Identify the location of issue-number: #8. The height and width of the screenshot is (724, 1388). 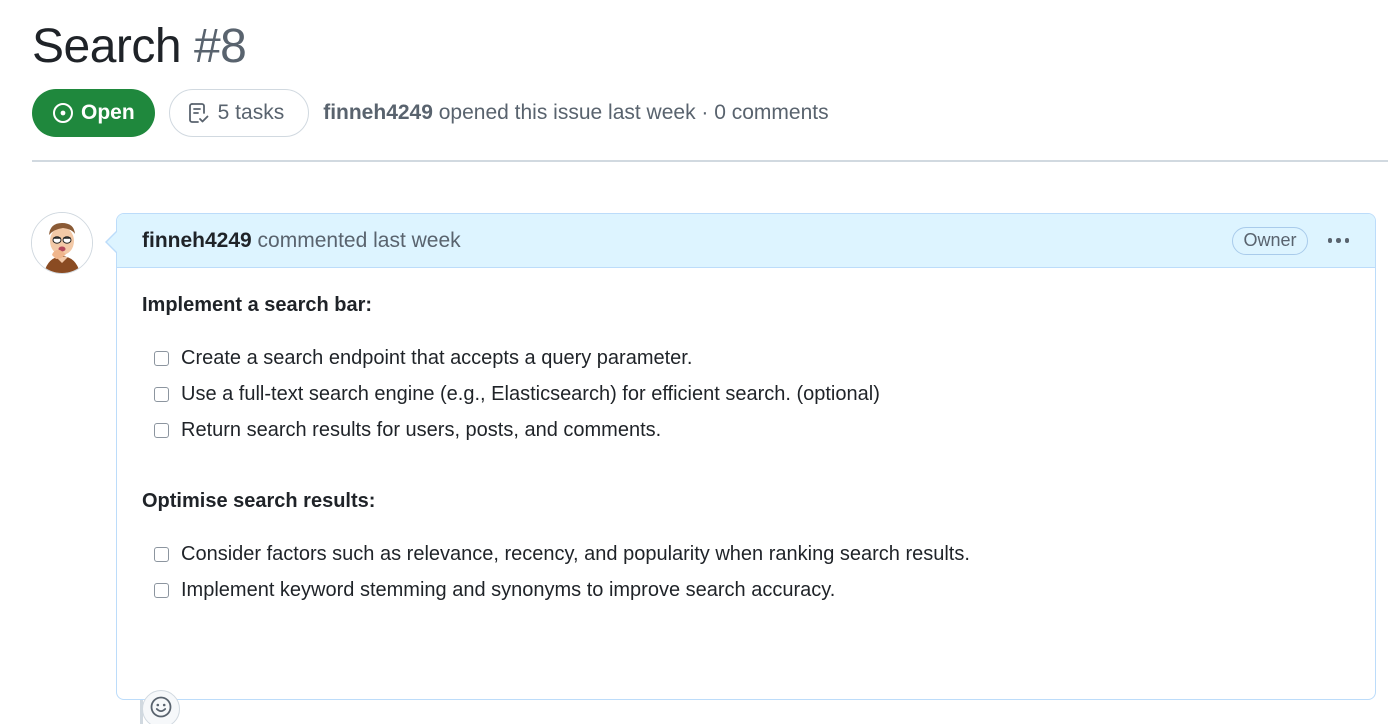
(220, 46).